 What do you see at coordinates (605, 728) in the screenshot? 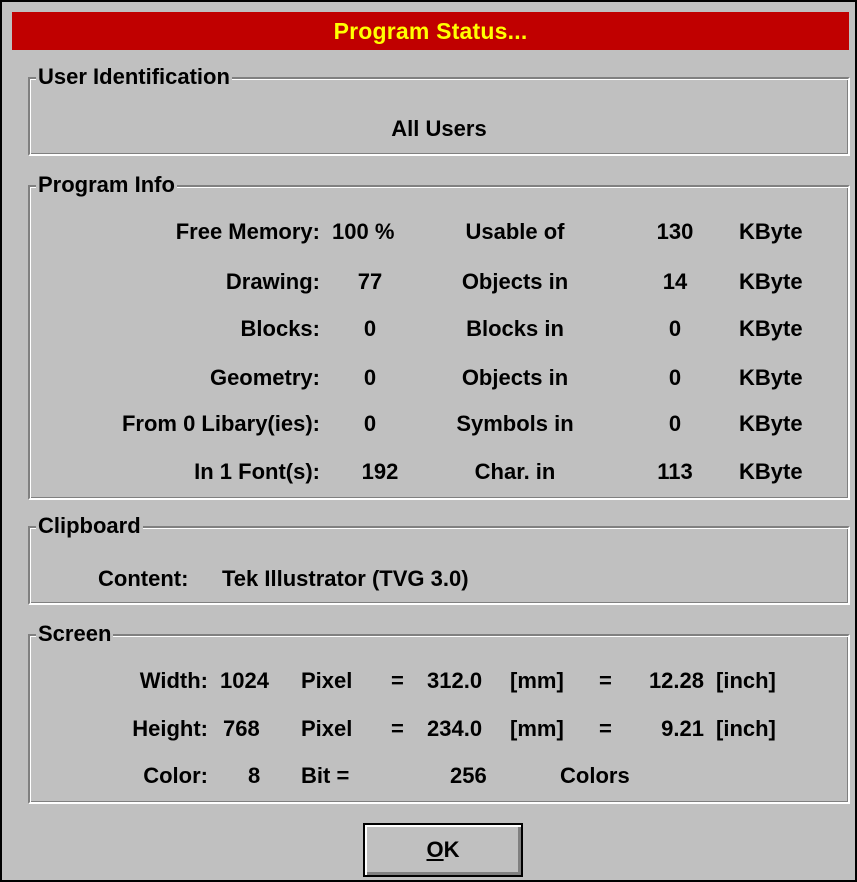
I see `height-eq2: =` at bounding box center [605, 728].